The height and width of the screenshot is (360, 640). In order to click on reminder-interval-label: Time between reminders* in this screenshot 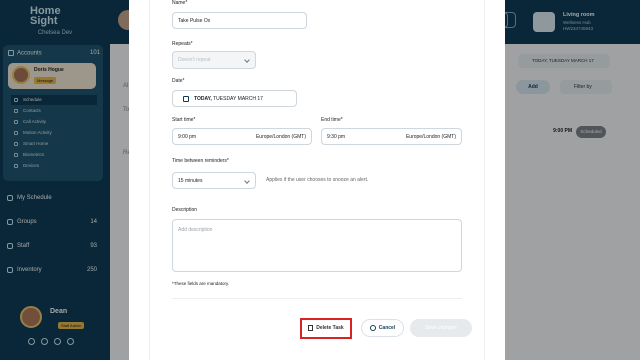, I will do `click(200, 161)`.